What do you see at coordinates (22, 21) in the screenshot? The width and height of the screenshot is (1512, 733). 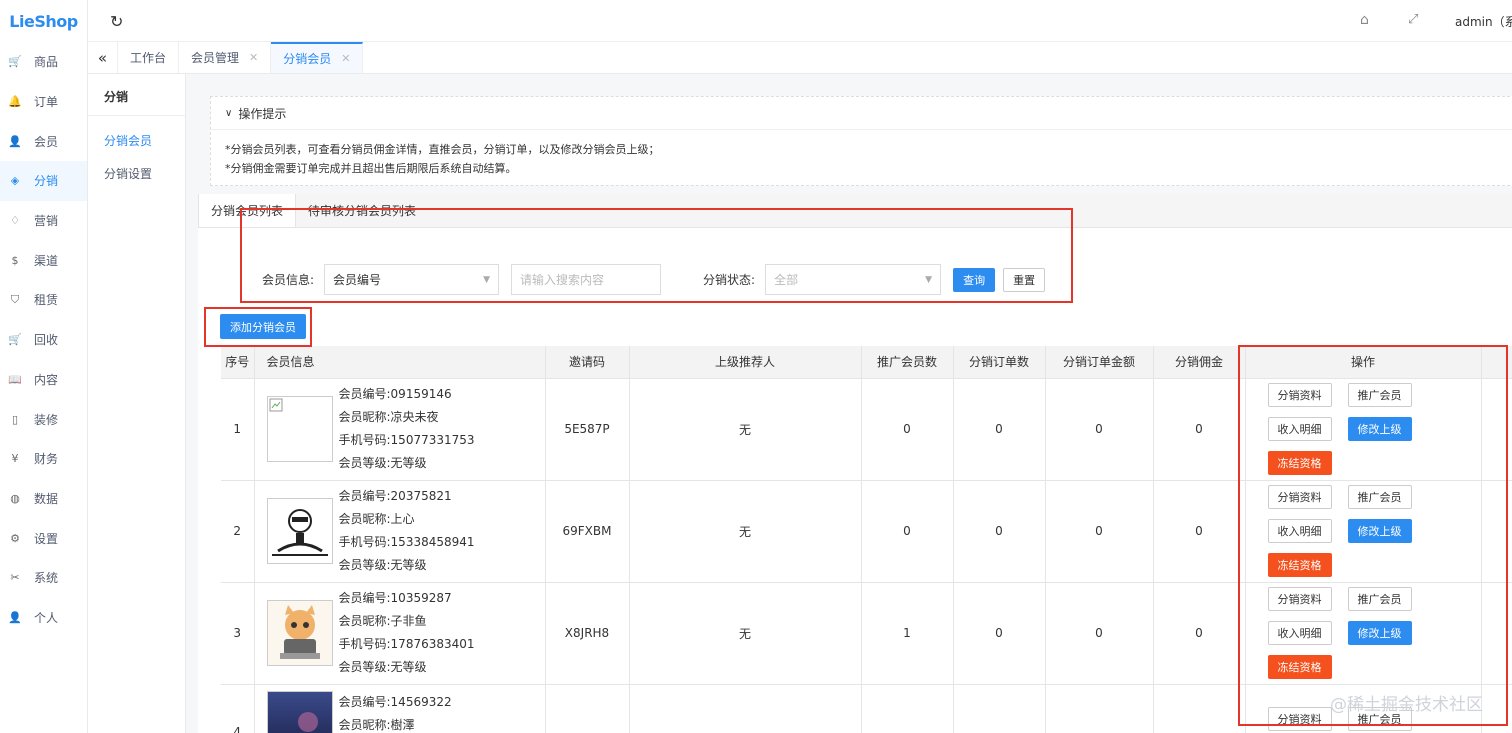 I see `logo-part1: Lie` at bounding box center [22, 21].